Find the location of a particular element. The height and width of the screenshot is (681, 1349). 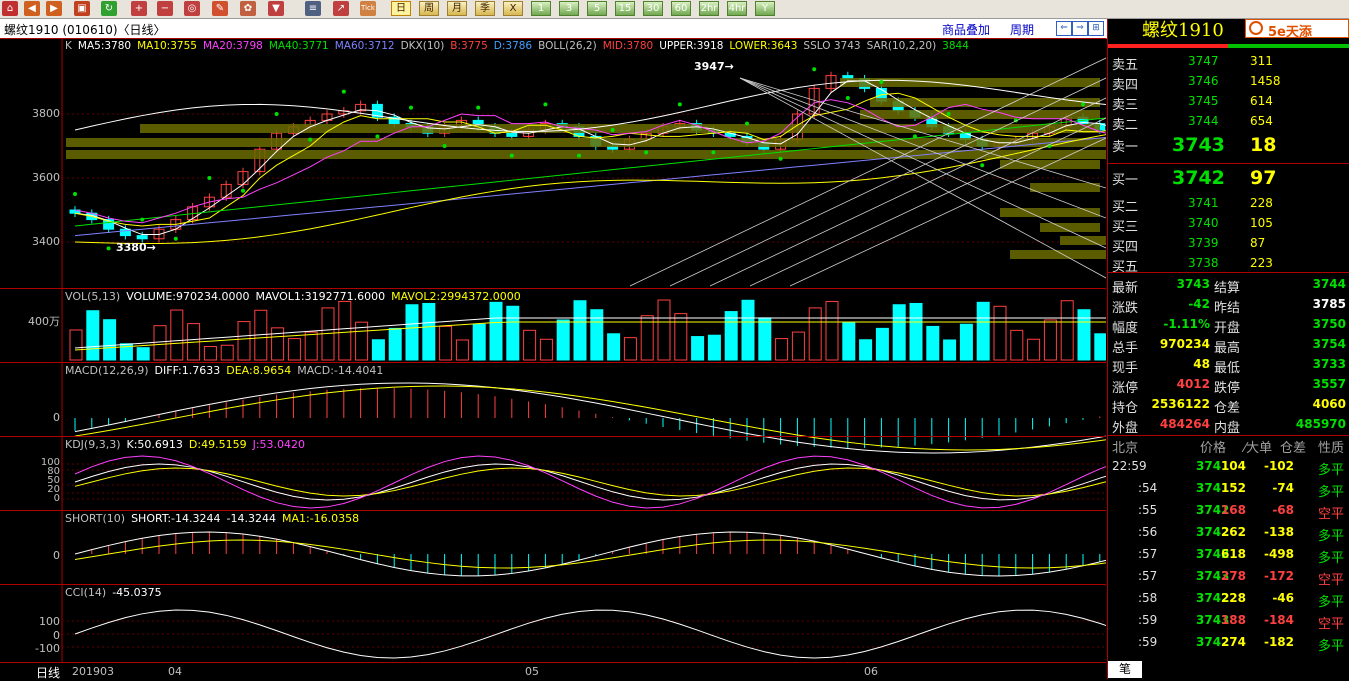

back-icon: ◀ is located at coordinates (32, 8).